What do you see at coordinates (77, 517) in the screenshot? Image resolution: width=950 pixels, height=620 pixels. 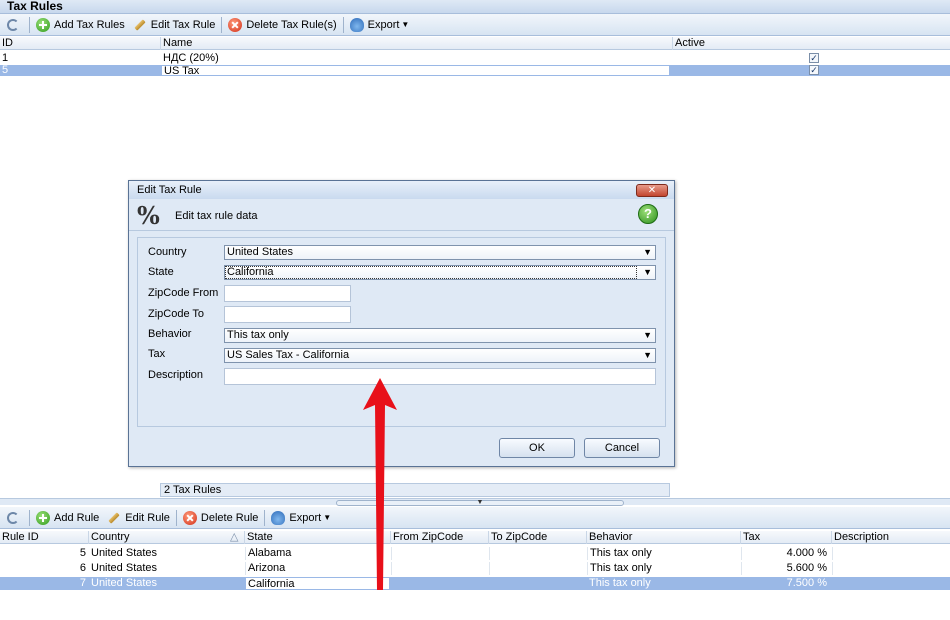 I see `add-rule-label: Add Rule` at bounding box center [77, 517].